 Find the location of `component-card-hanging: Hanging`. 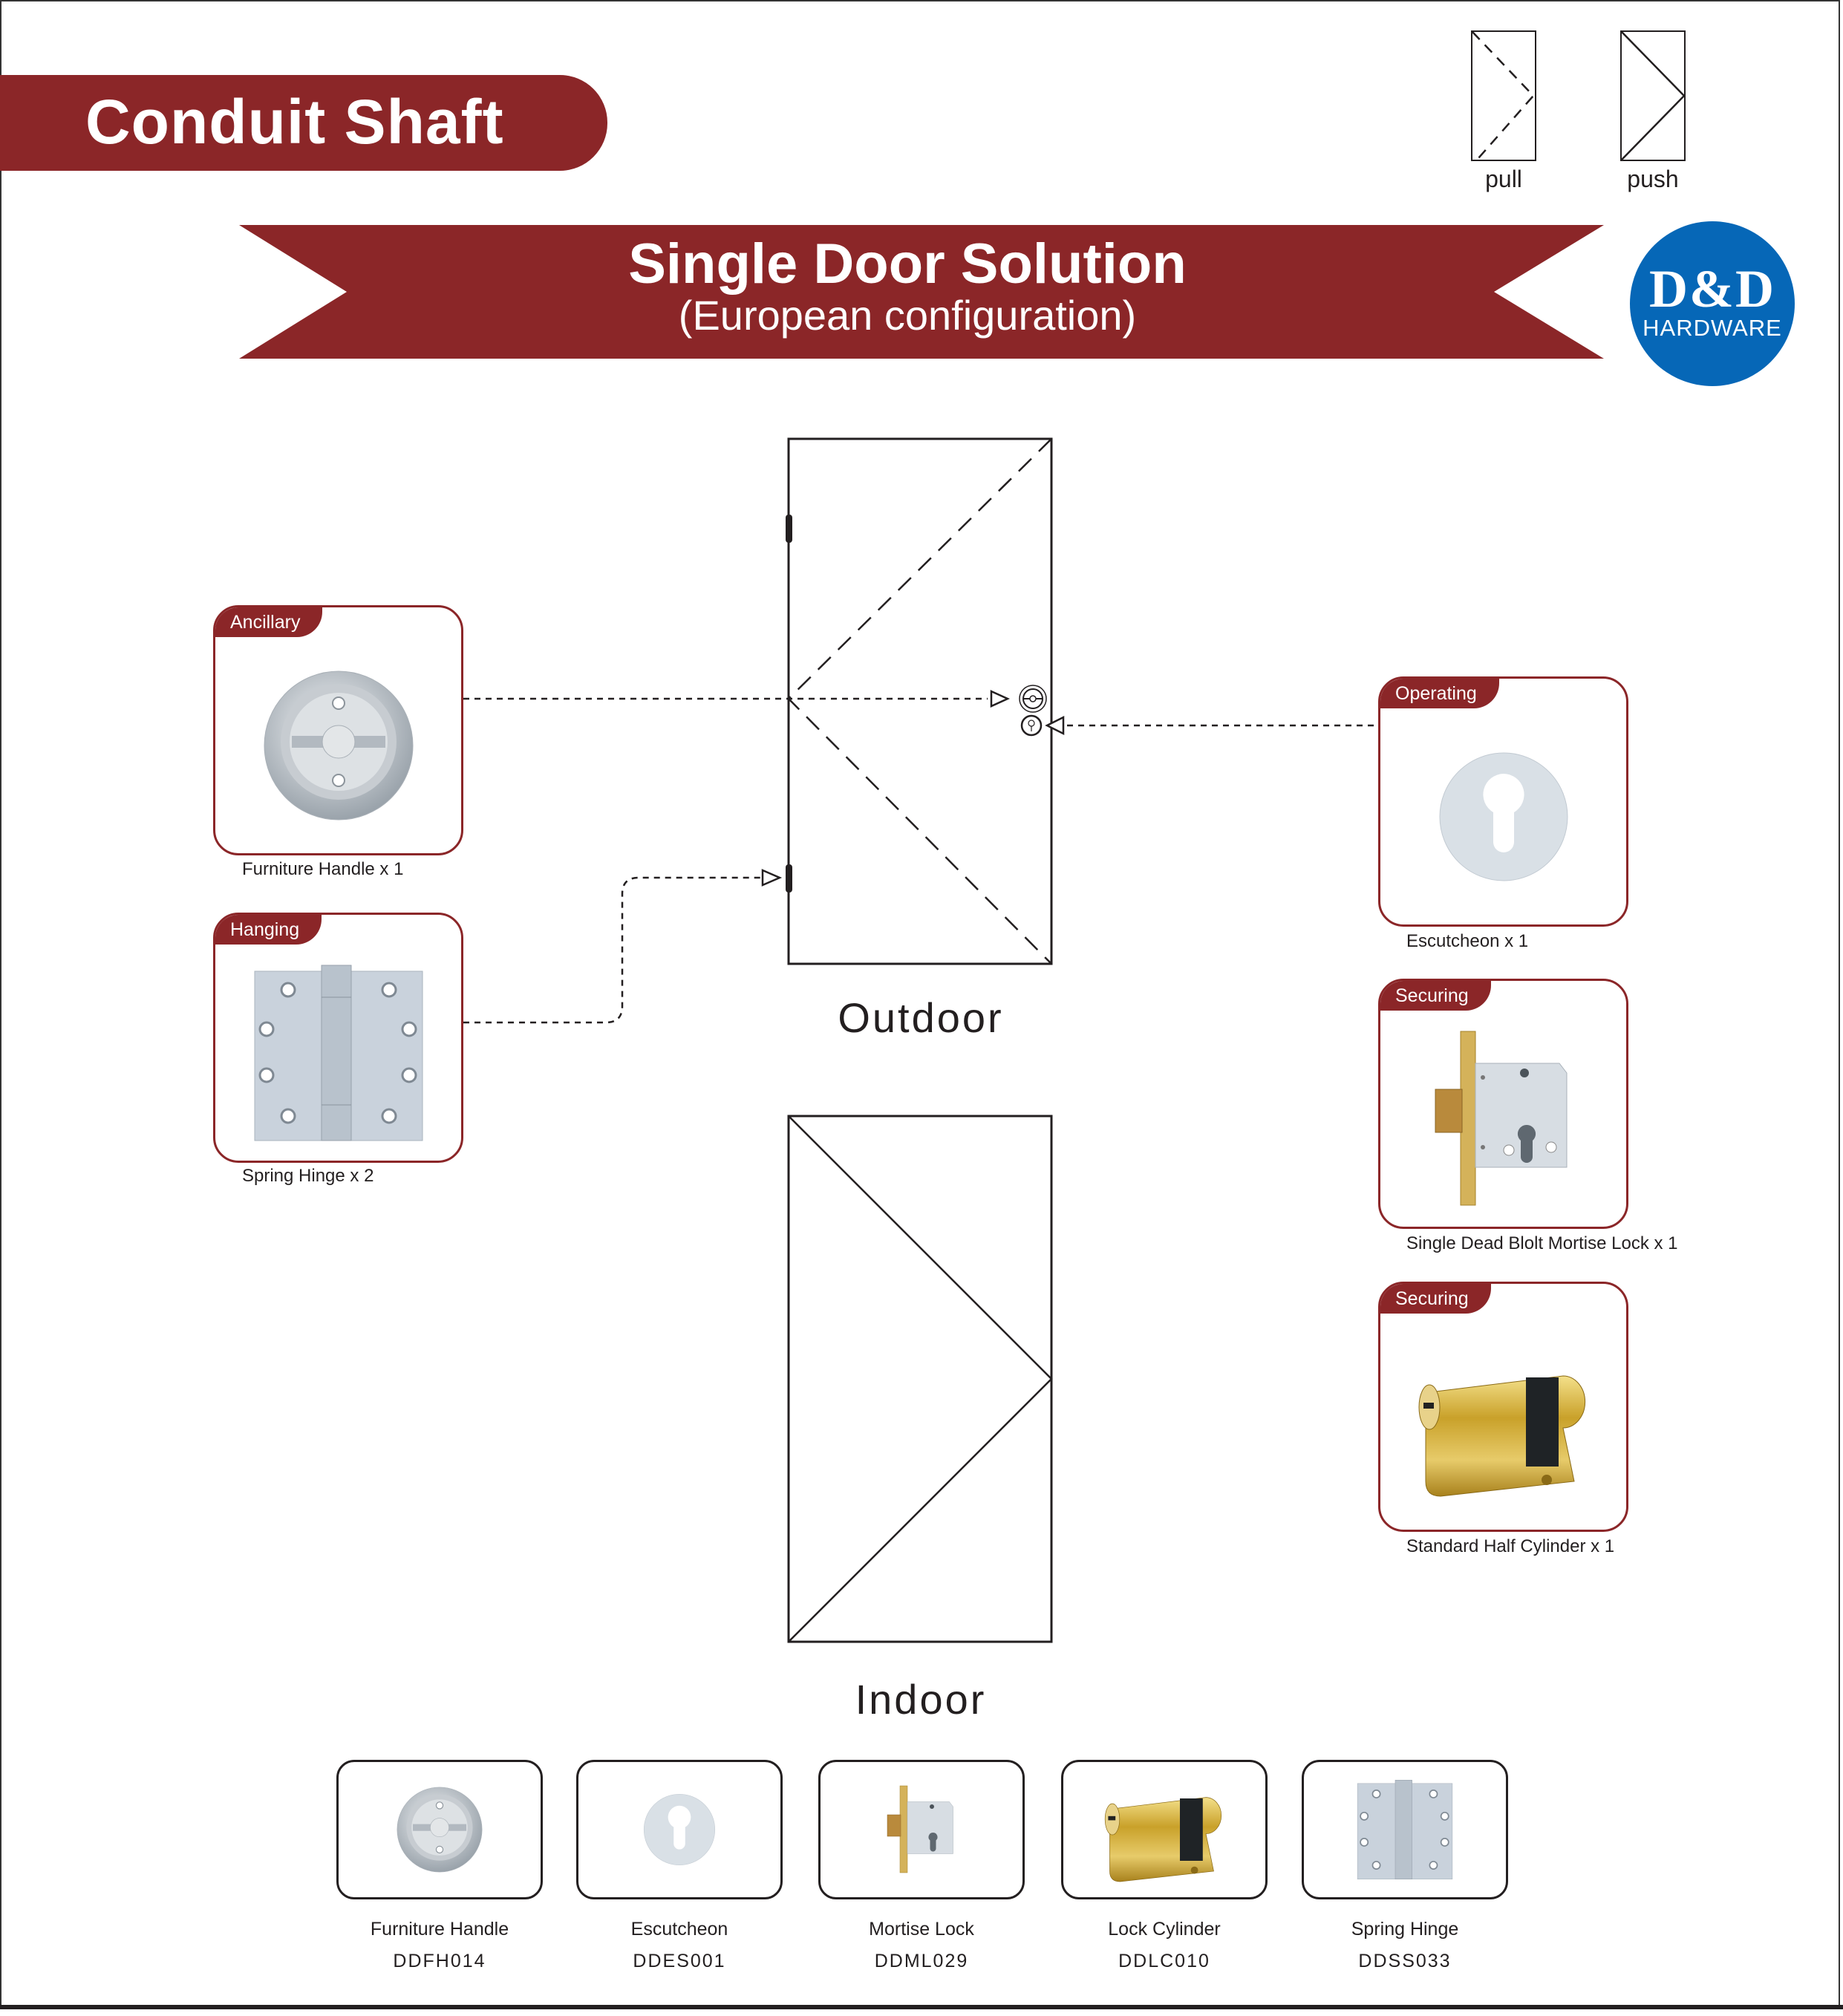

component-card-hanging: Hanging is located at coordinates (338, 1038).